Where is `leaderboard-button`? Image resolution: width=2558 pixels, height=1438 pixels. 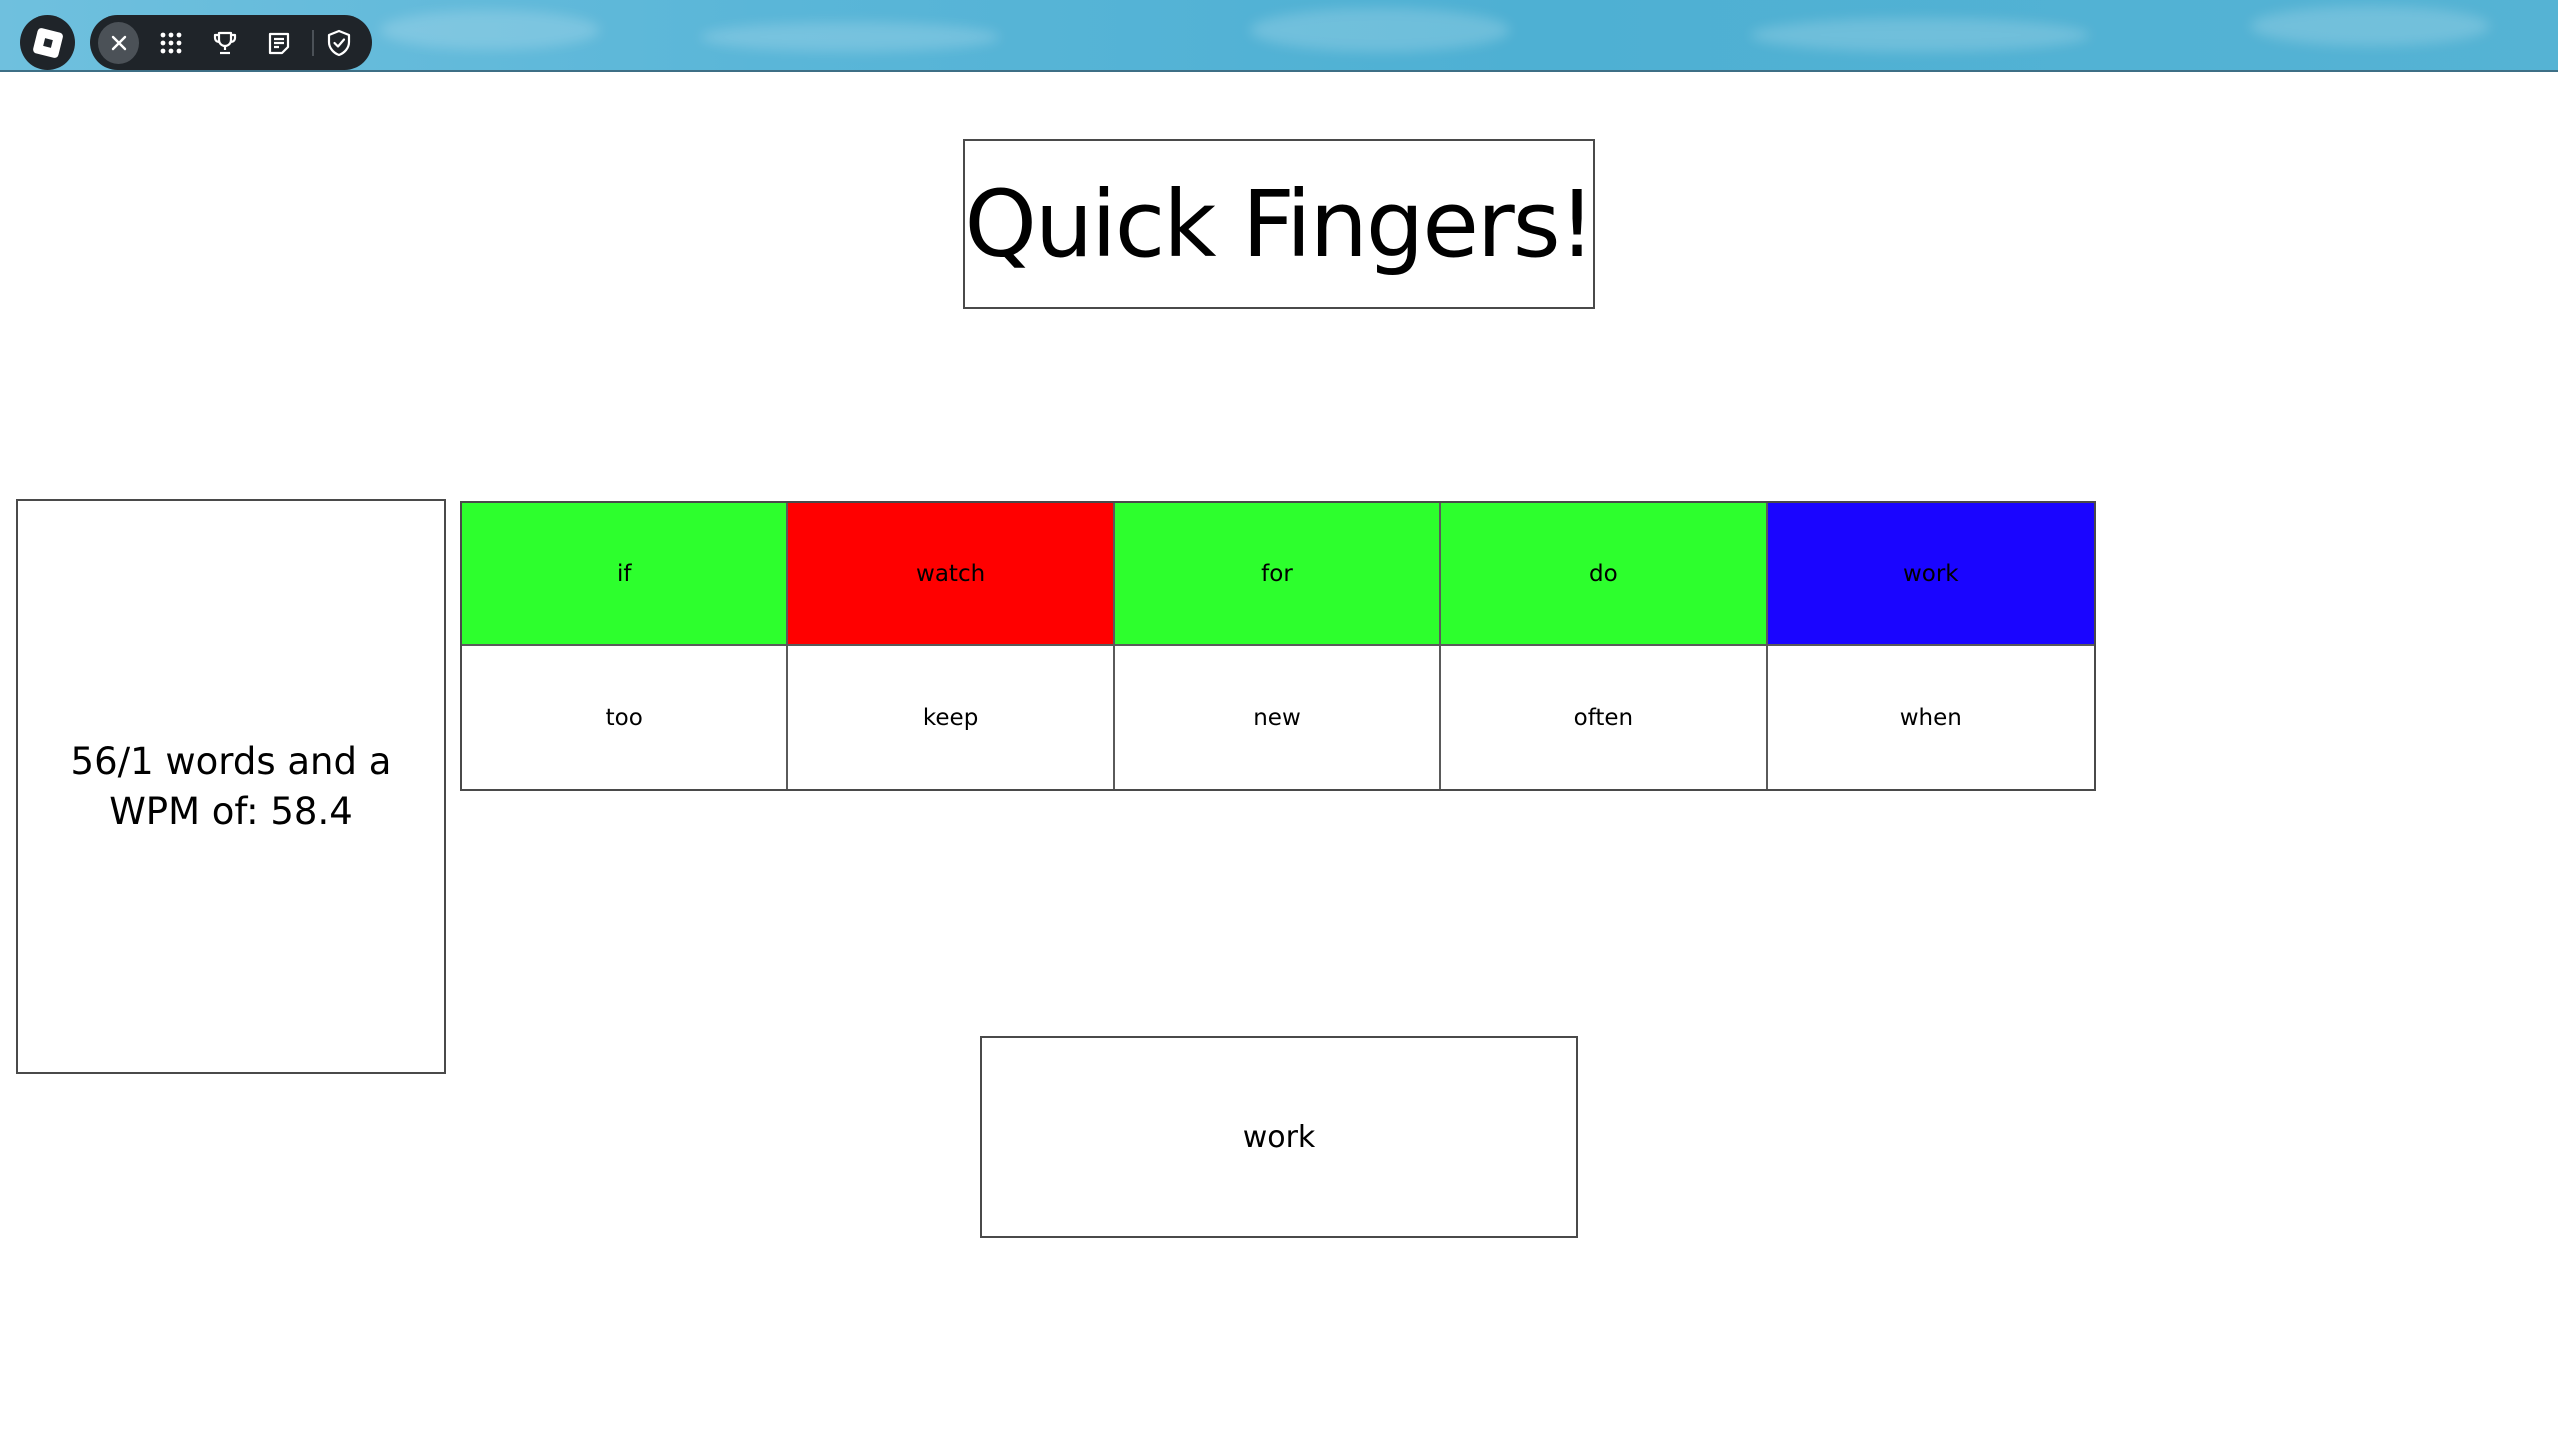
leaderboard-button is located at coordinates (224, 43).